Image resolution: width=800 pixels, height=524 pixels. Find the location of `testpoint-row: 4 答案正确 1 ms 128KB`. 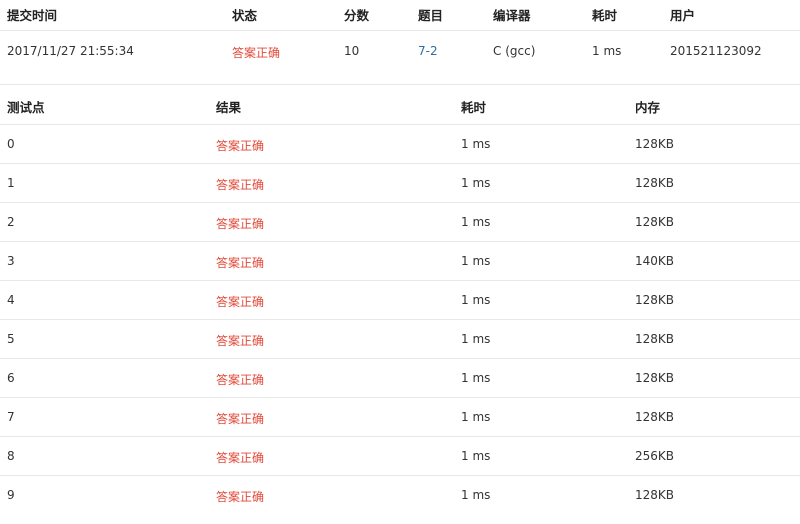

testpoint-row: 4 答案正确 1 ms 128KB is located at coordinates (400, 300).